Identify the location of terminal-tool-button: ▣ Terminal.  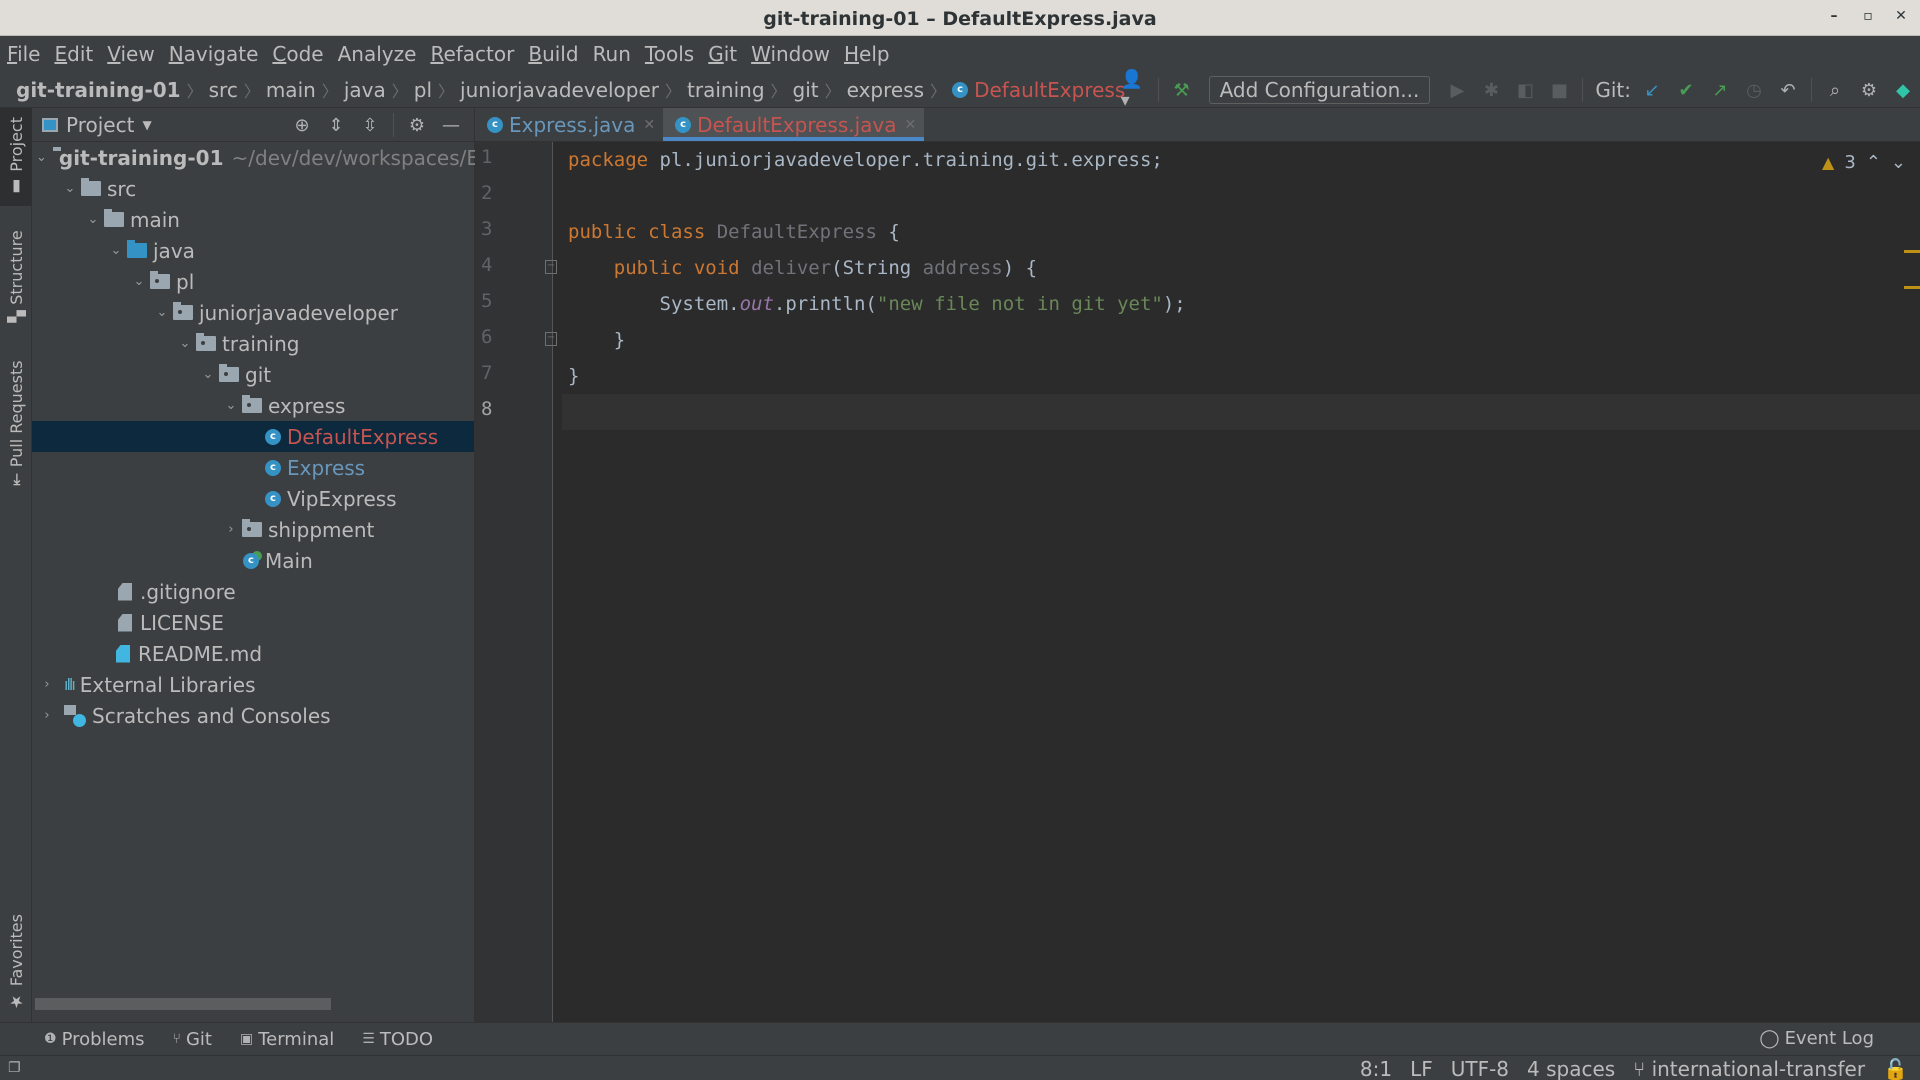
(287, 1039).